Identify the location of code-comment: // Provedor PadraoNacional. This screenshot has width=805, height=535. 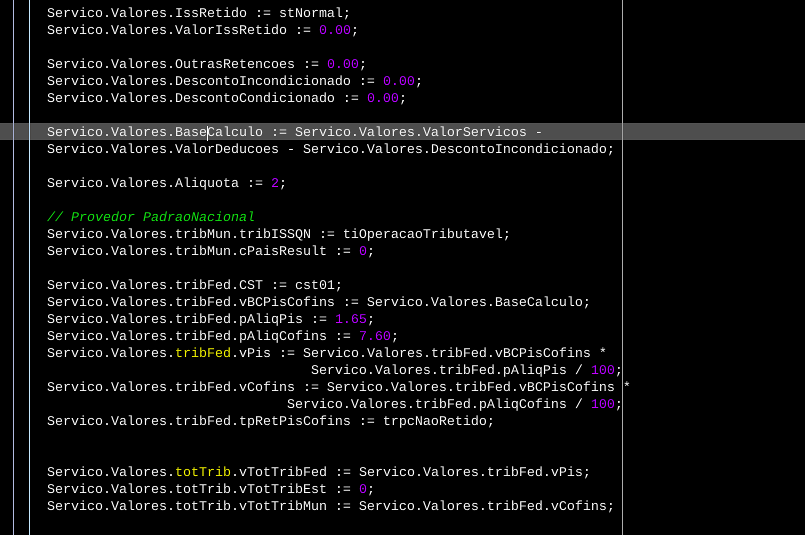
(151, 218).